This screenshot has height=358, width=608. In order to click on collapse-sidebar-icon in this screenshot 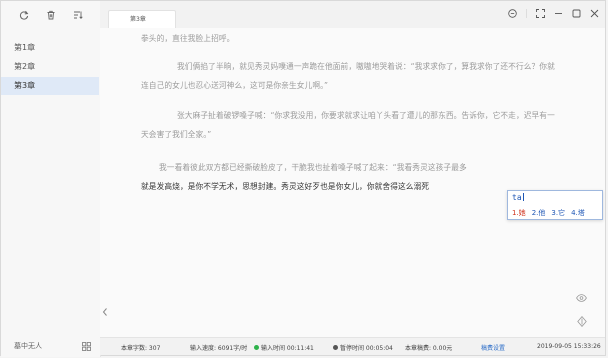, I will do `click(105, 312)`.